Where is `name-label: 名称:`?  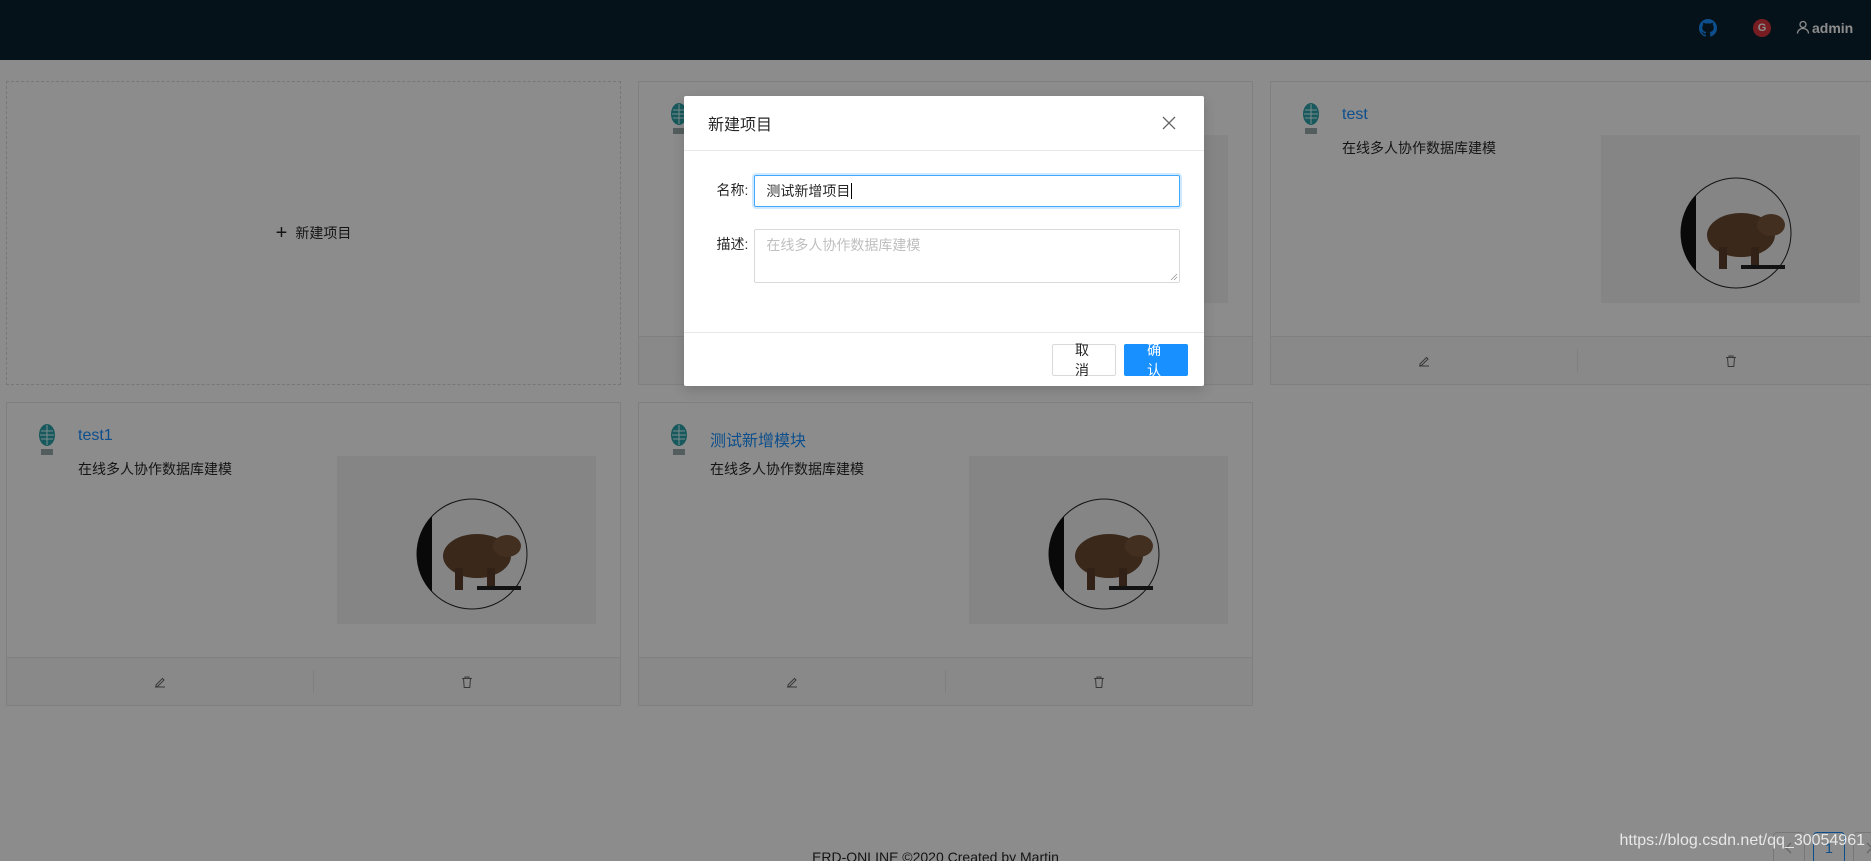
name-label: 名称: is located at coordinates (732, 190).